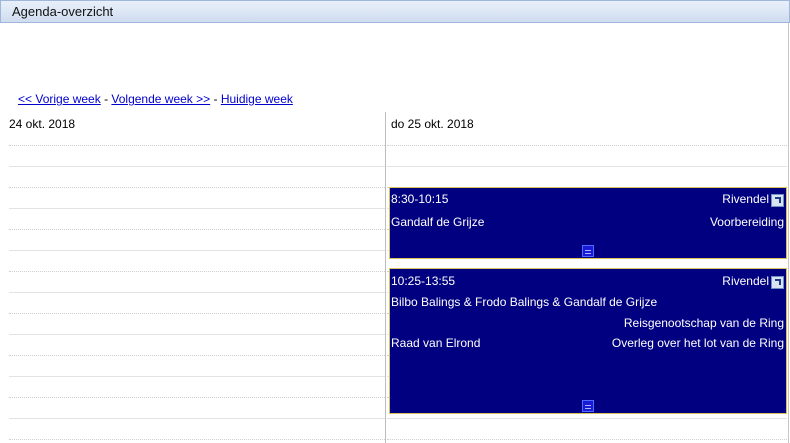 The height and width of the screenshot is (443, 790). Describe the element at coordinates (423, 281) in the screenshot. I see `event-time: 10:25-13:55` at that location.